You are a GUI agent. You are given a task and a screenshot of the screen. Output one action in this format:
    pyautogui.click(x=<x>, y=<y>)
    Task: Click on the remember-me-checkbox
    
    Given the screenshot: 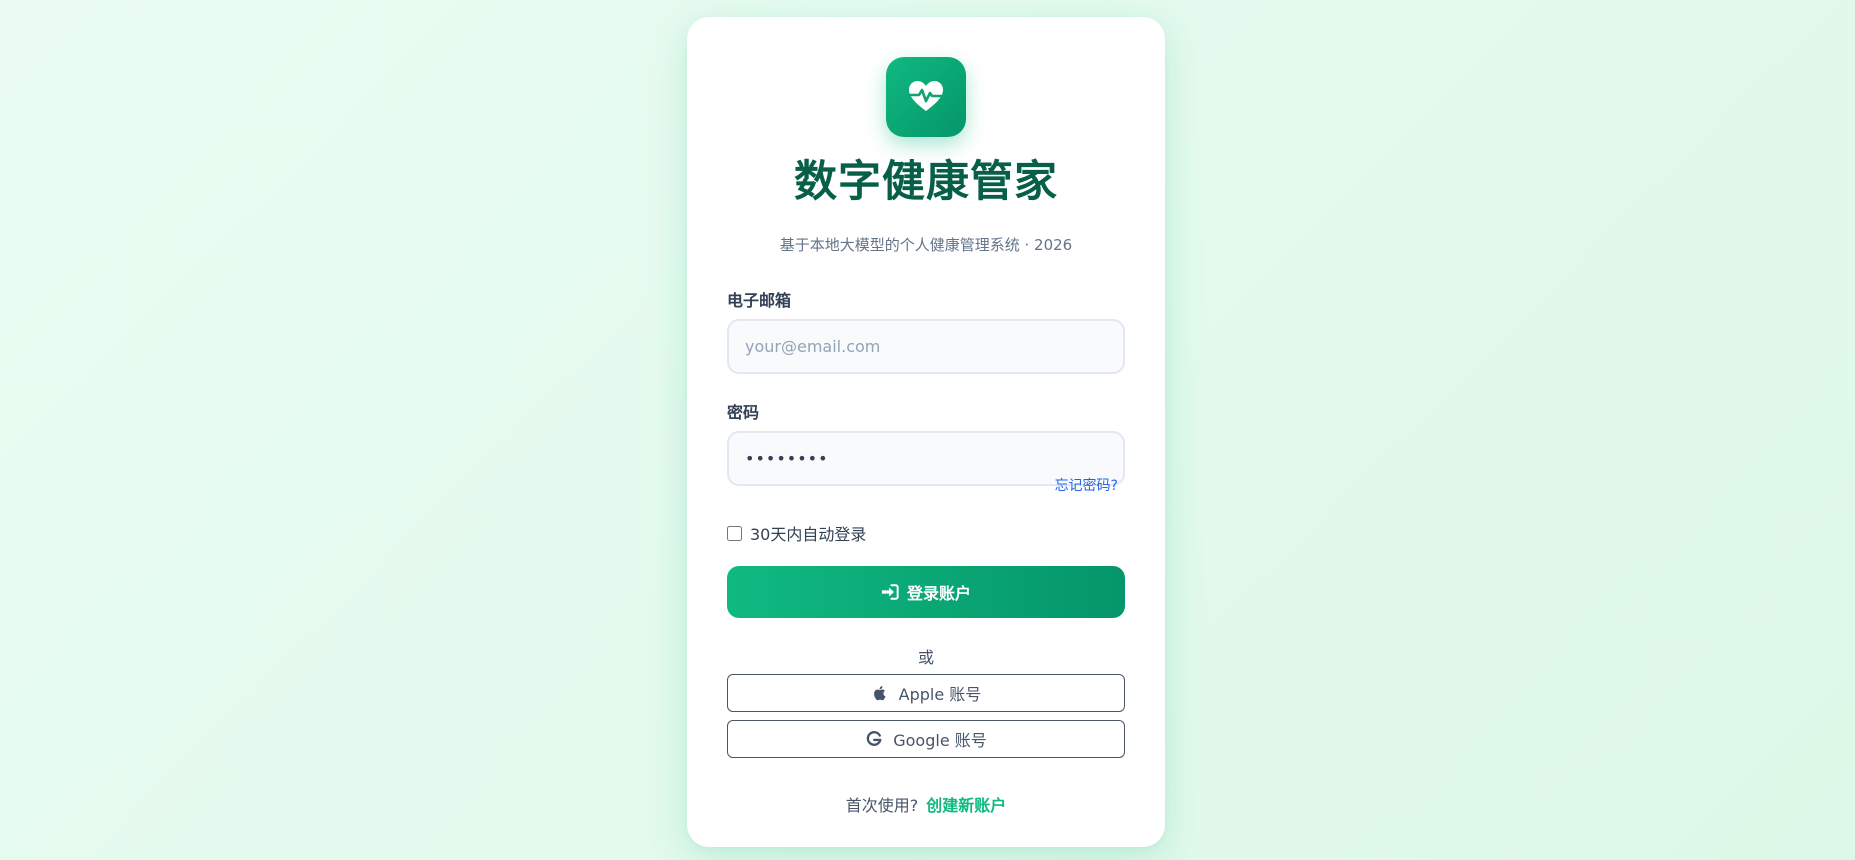 What is the action you would take?
    pyautogui.click(x=734, y=533)
    